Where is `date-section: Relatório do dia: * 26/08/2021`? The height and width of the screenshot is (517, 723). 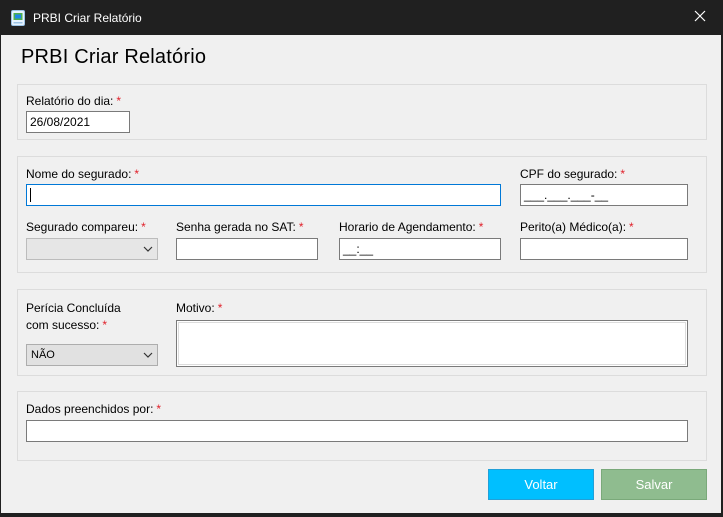
date-section: Relatório do dia: * 26/08/2021 is located at coordinates (362, 112).